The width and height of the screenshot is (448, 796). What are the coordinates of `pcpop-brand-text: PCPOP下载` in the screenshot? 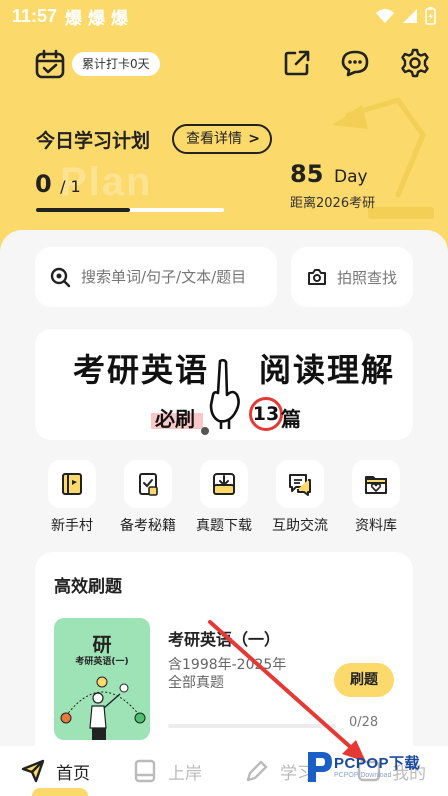 It's located at (377, 763).